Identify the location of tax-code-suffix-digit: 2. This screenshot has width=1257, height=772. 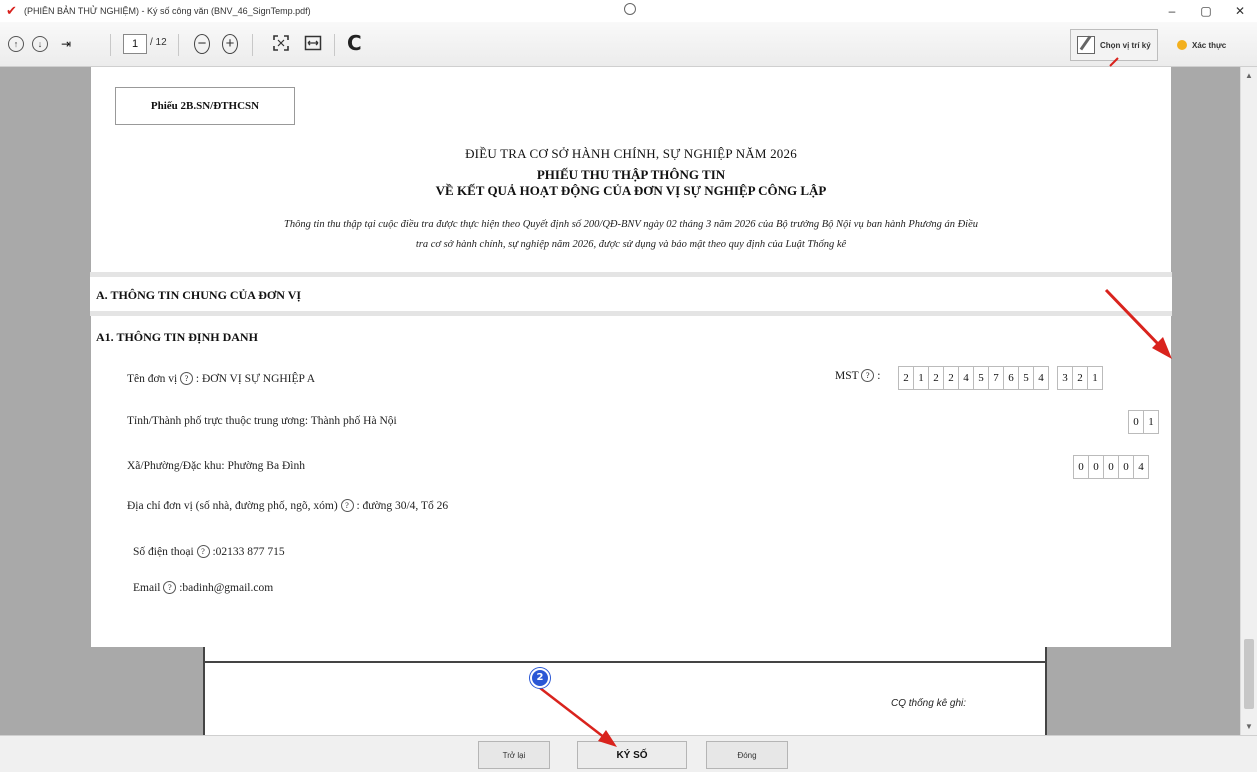
(1080, 378).